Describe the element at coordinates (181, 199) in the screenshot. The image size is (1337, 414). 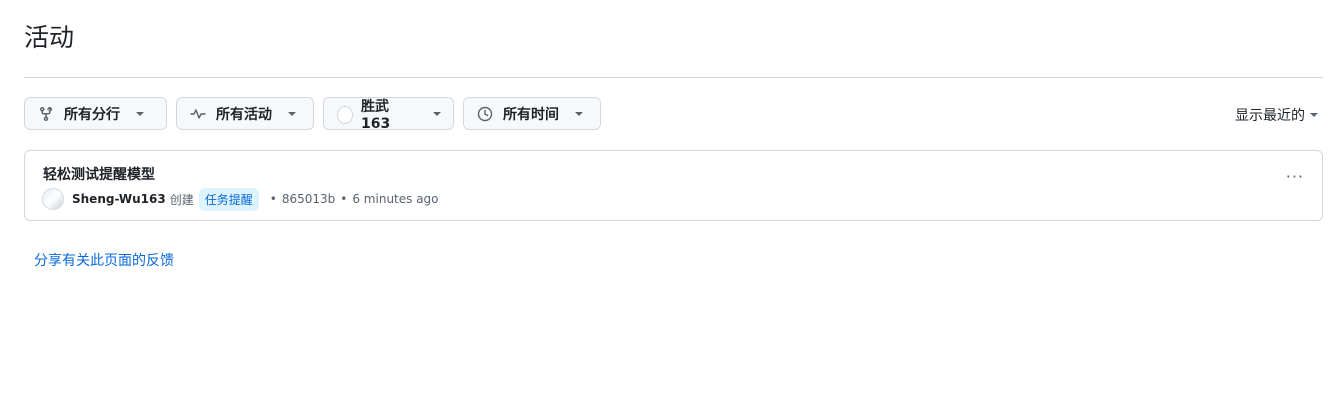
I see `activity-verb: 创建` at that location.